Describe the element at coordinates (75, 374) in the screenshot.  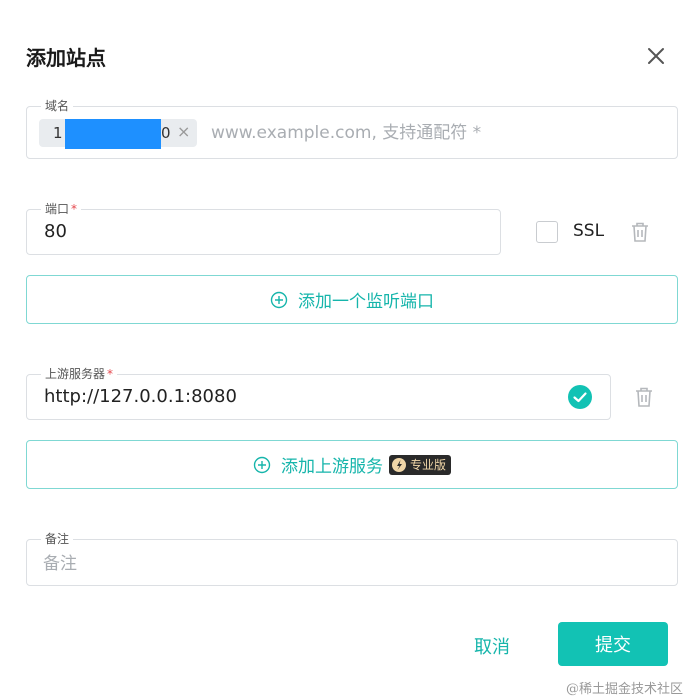
I see `upstream-label-text: 上游服务器` at that location.